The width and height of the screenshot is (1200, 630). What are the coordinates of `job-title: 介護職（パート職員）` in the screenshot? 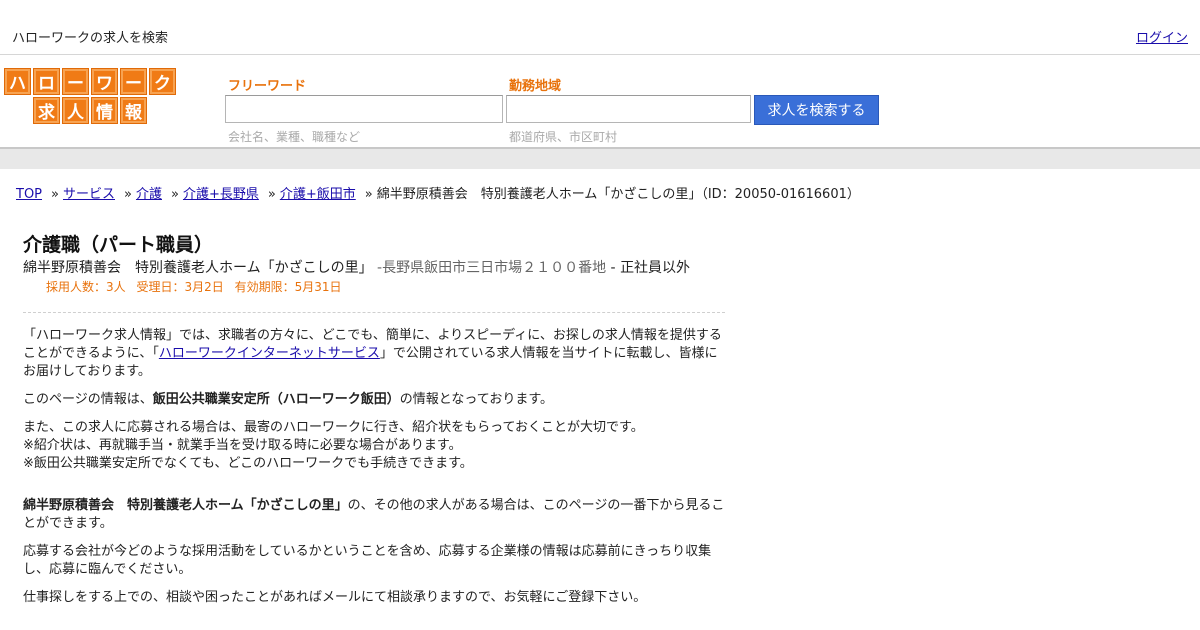 It's located at (118, 245).